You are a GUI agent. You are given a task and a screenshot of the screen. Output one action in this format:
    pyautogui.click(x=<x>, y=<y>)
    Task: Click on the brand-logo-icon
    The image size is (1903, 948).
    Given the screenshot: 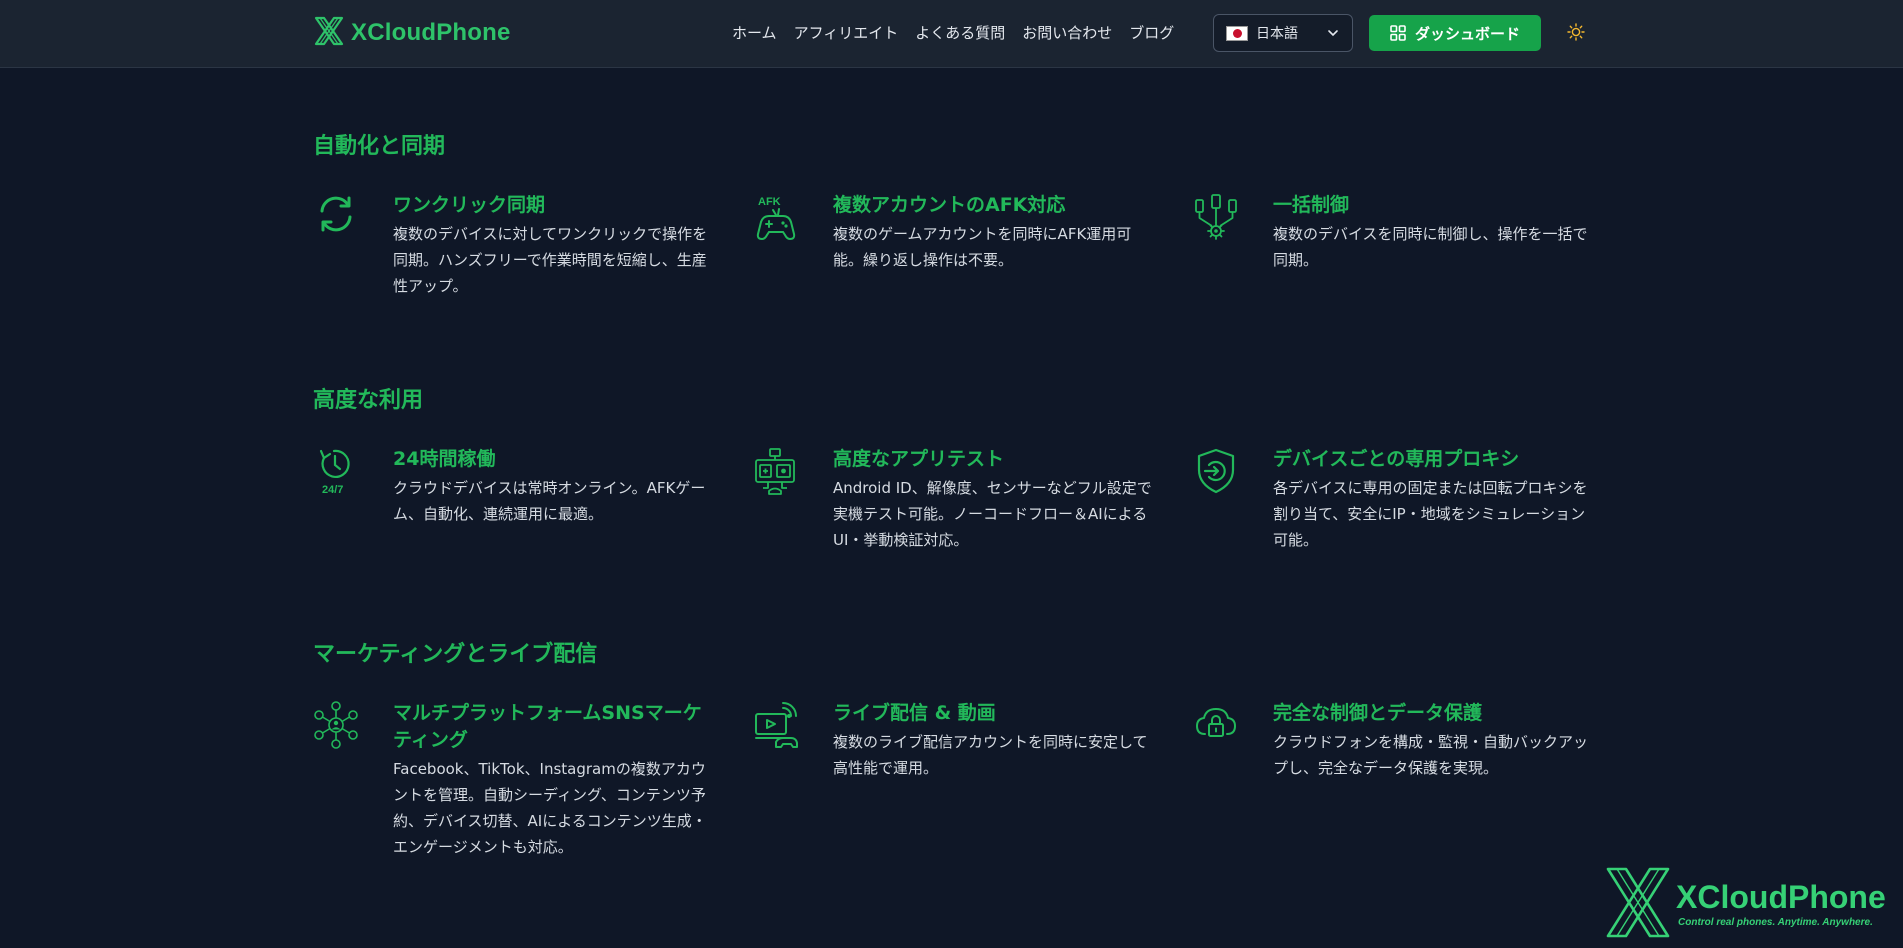 What is the action you would take?
    pyautogui.click(x=329, y=33)
    